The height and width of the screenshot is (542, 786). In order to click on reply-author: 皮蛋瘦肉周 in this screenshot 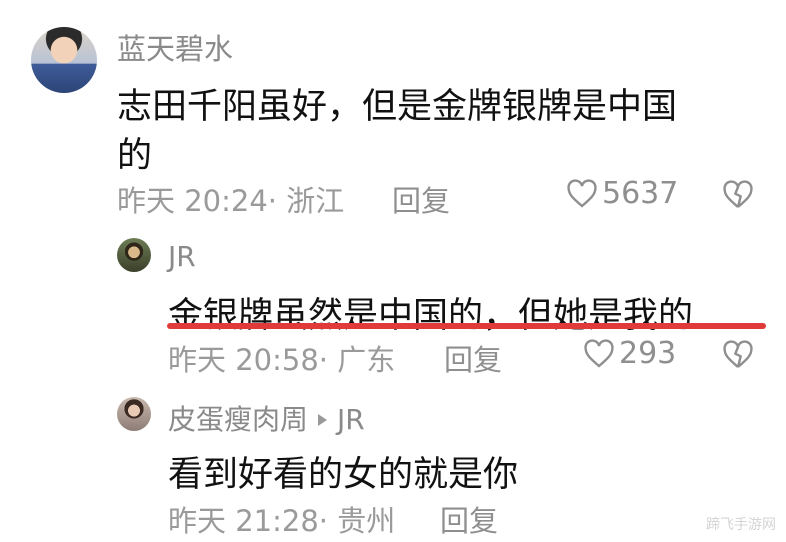, I will do `click(238, 419)`.